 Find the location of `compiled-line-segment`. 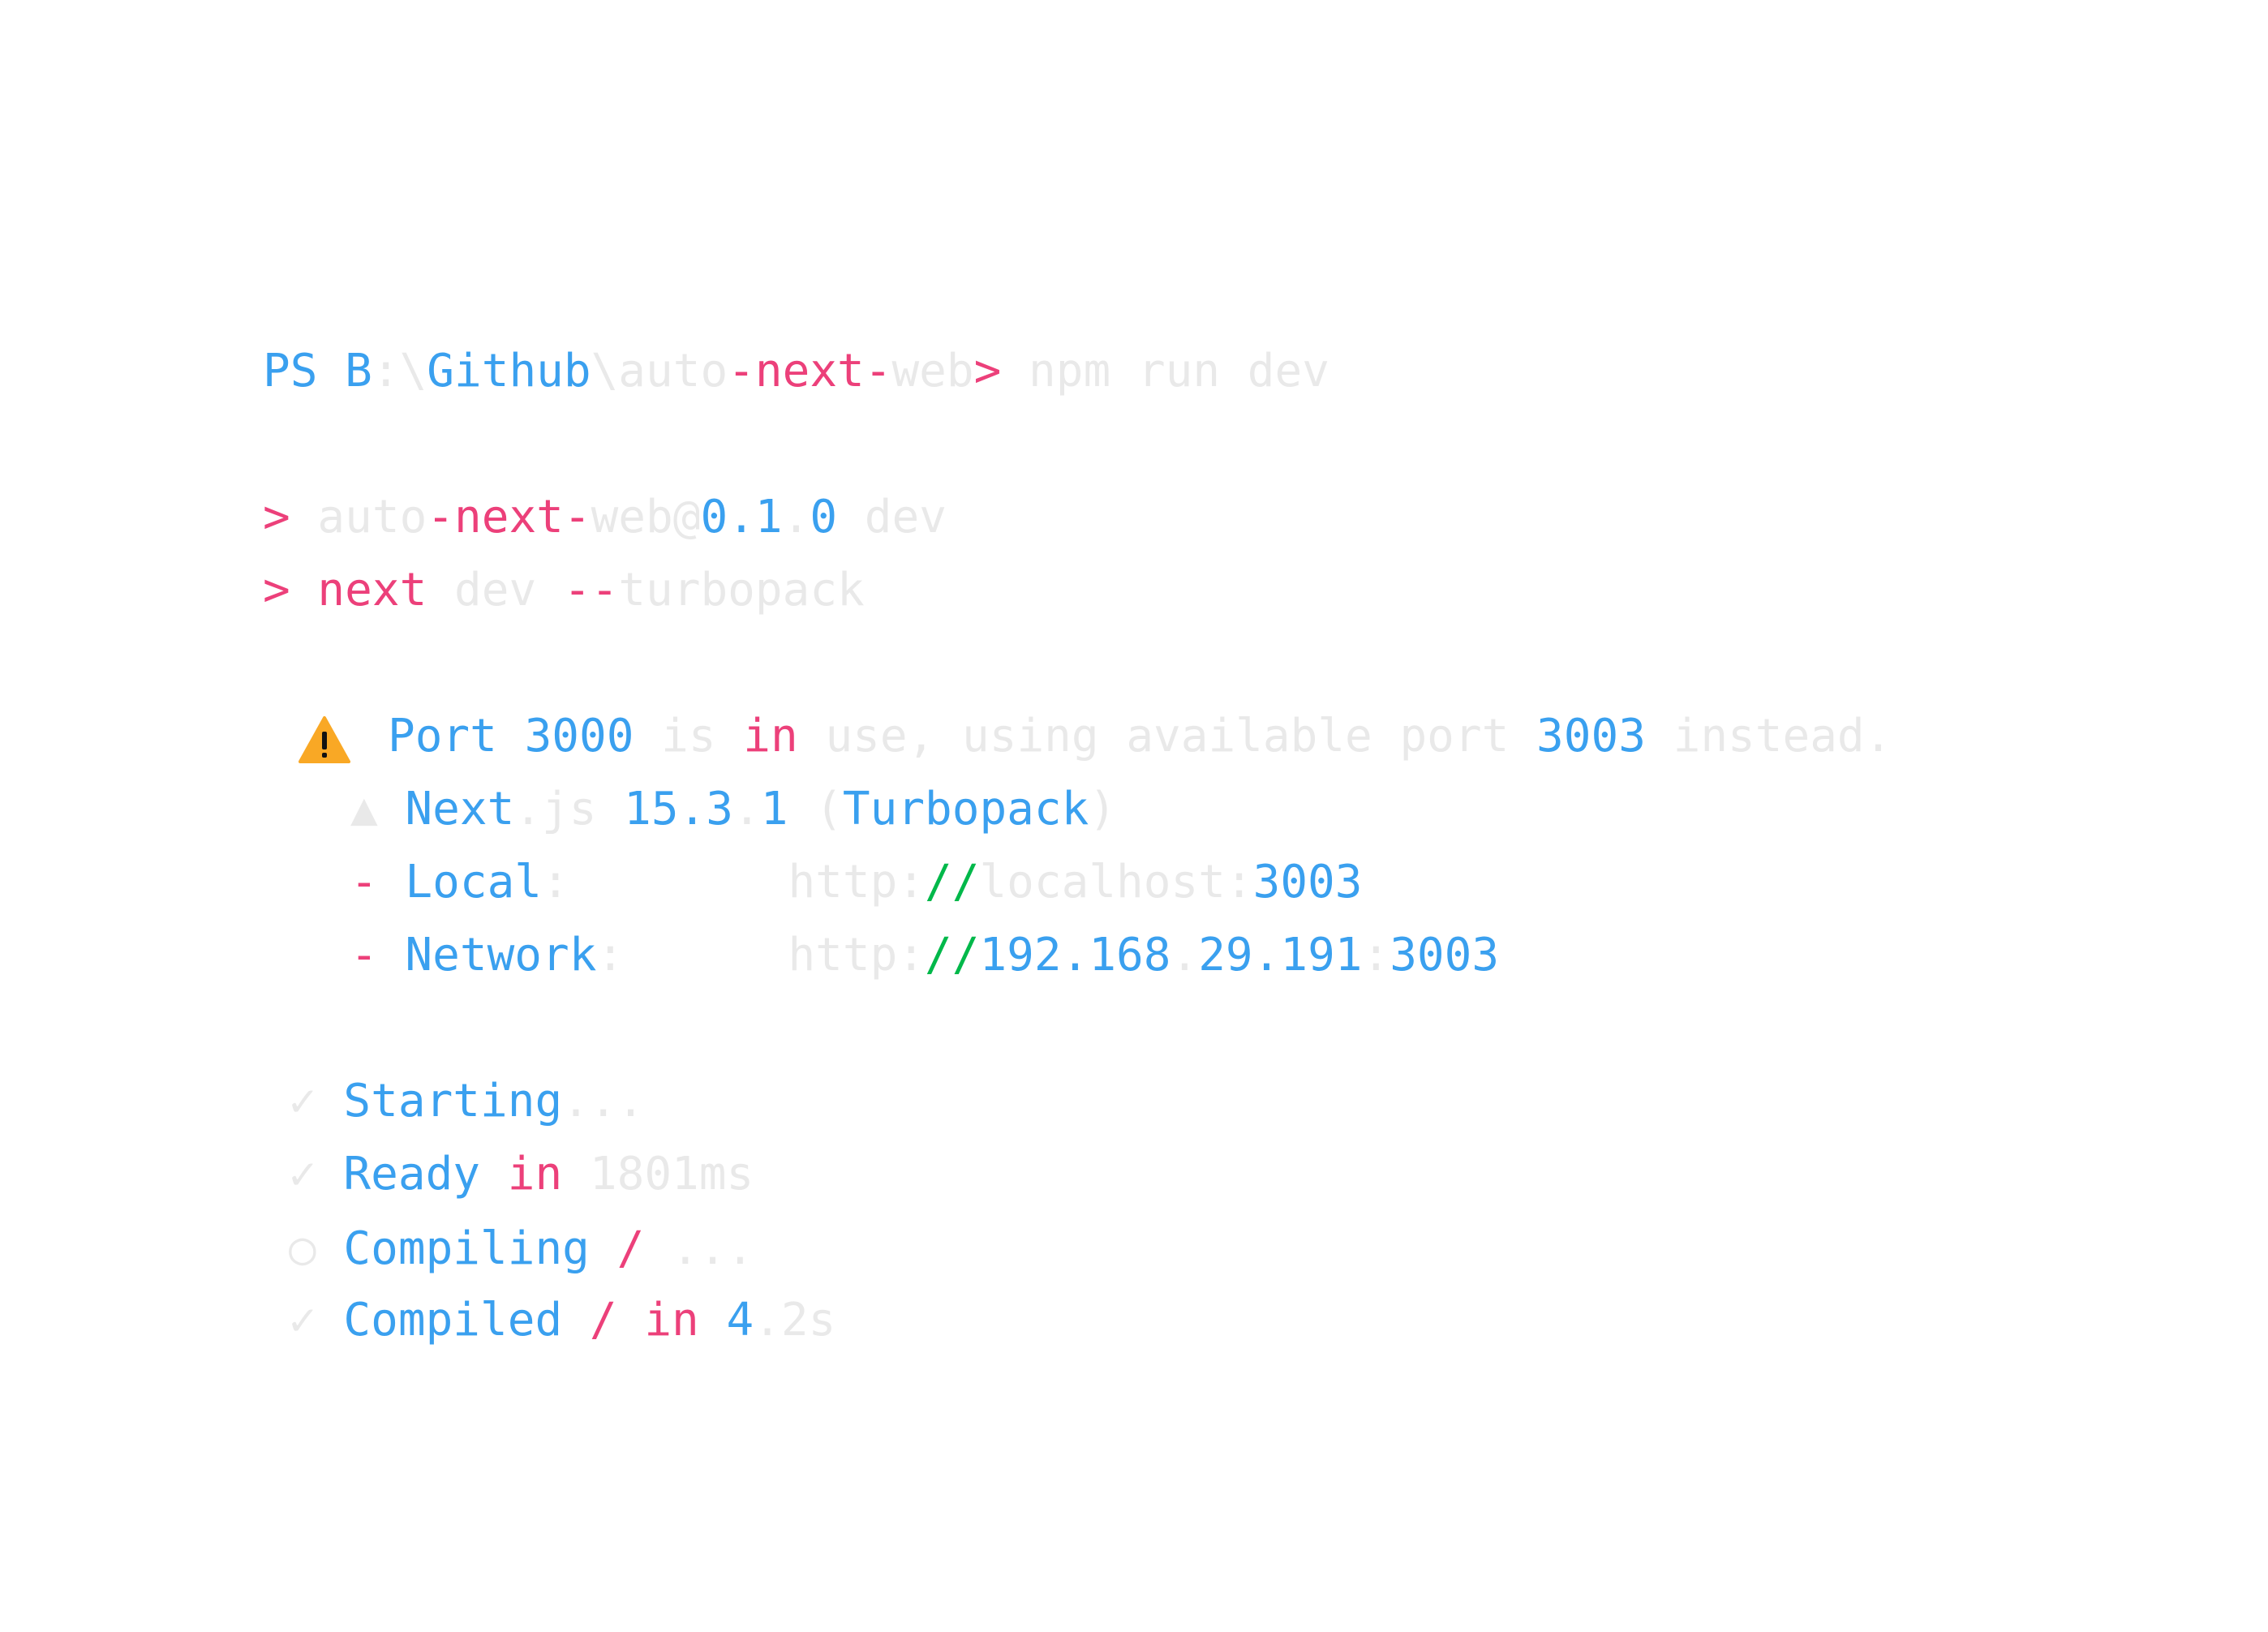

compiled-line-segment is located at coordinates (631, 1320).